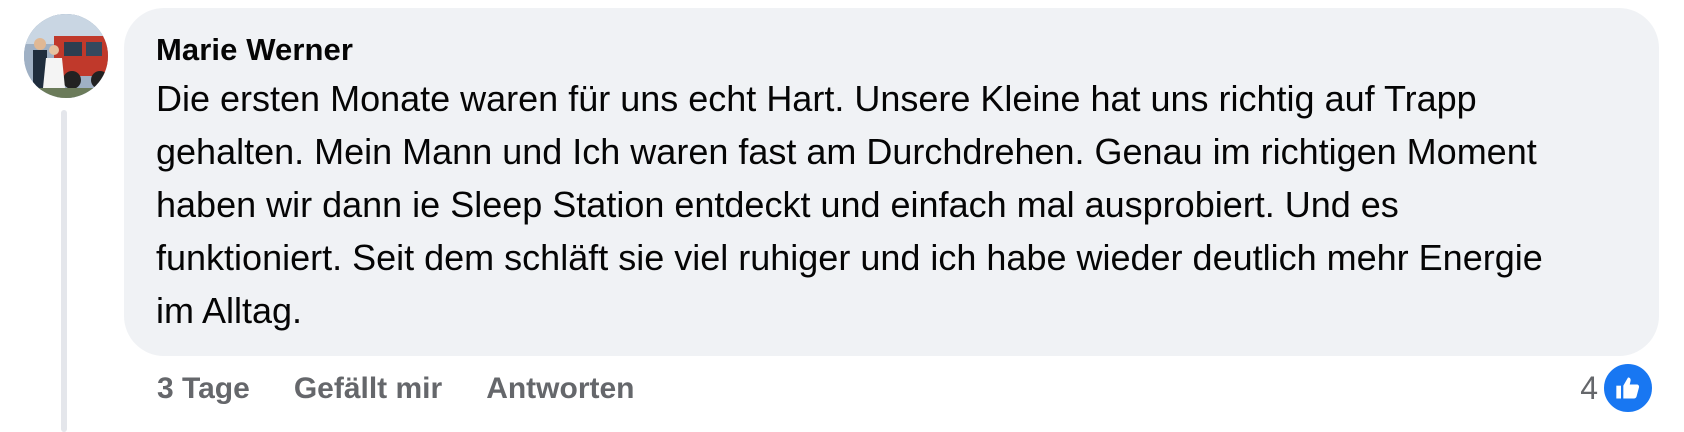  Describe the element at coordinates (64, 271) in the screenshot. I see `thread-line` at that location.